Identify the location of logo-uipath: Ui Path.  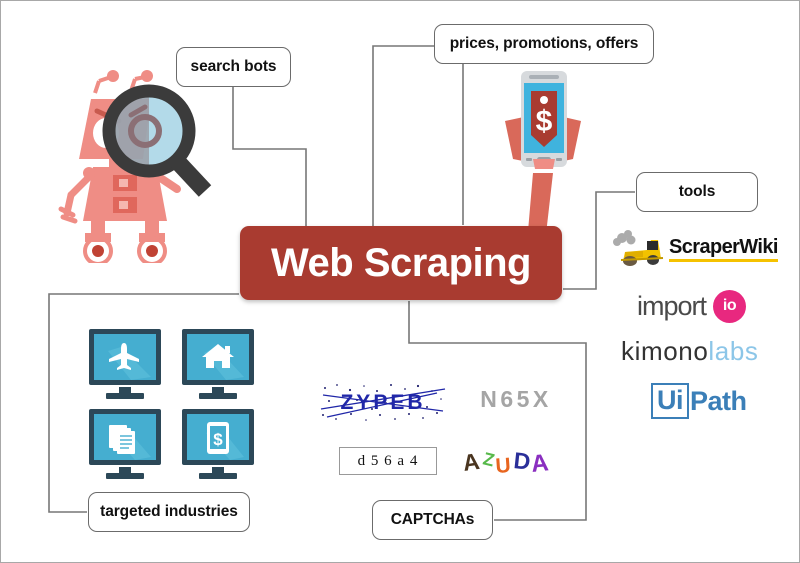
(716, 401).